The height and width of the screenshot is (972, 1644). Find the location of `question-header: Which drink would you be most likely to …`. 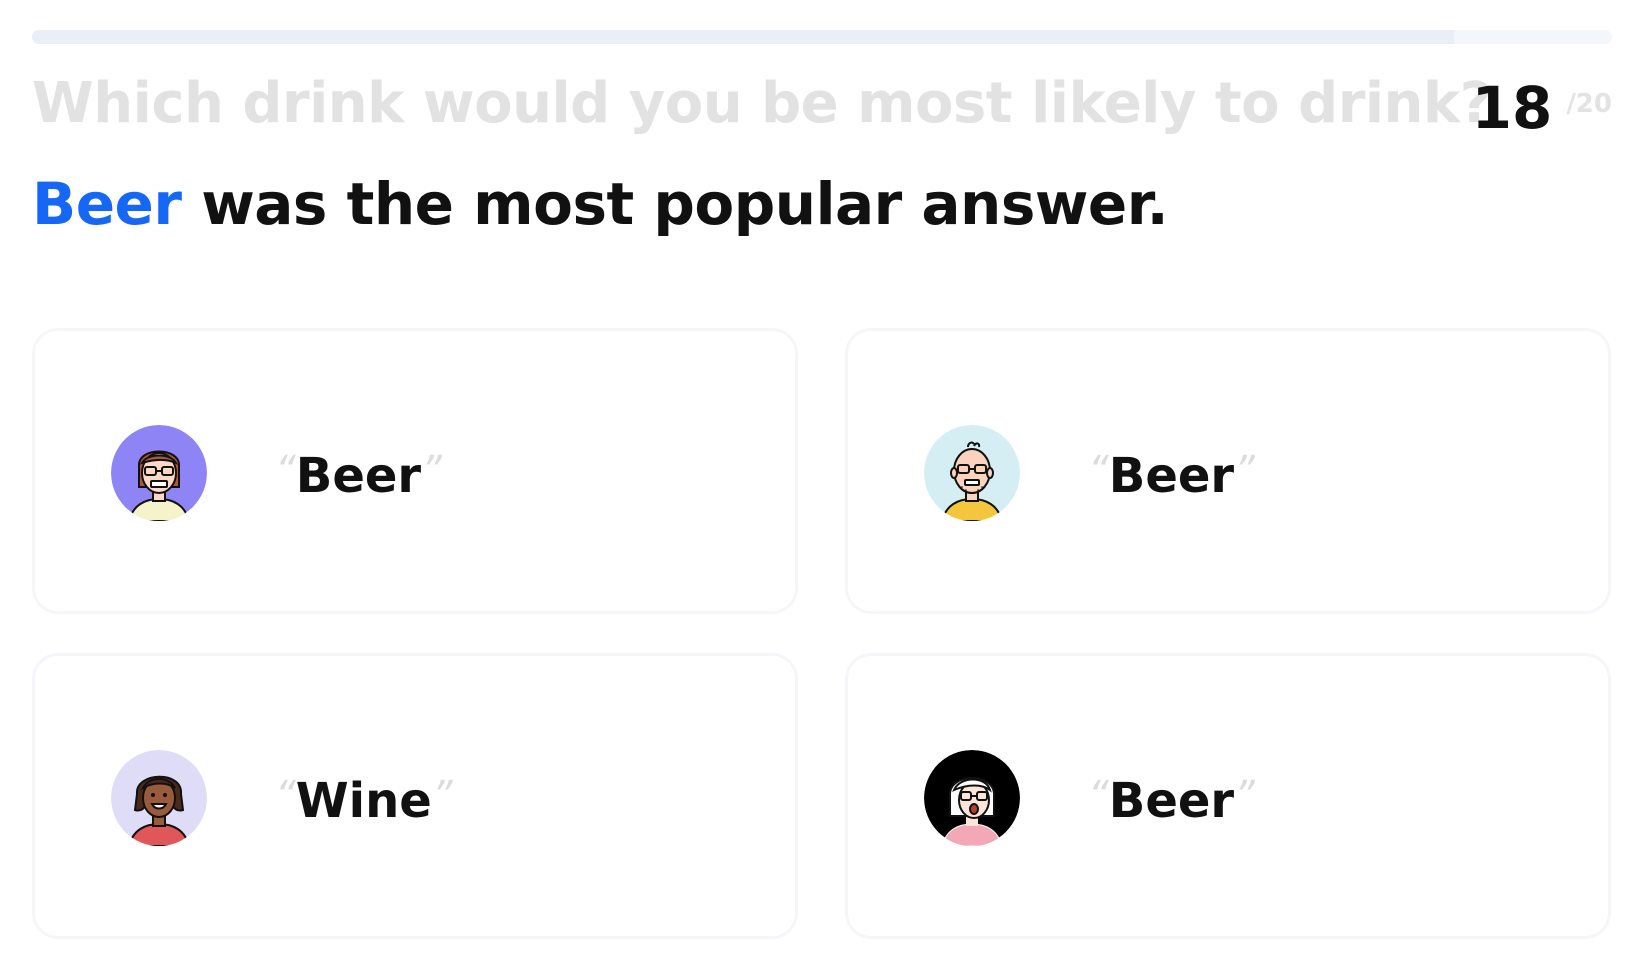

question-header: Which drink would you be most likely to … is located at coordinates (822, 104).